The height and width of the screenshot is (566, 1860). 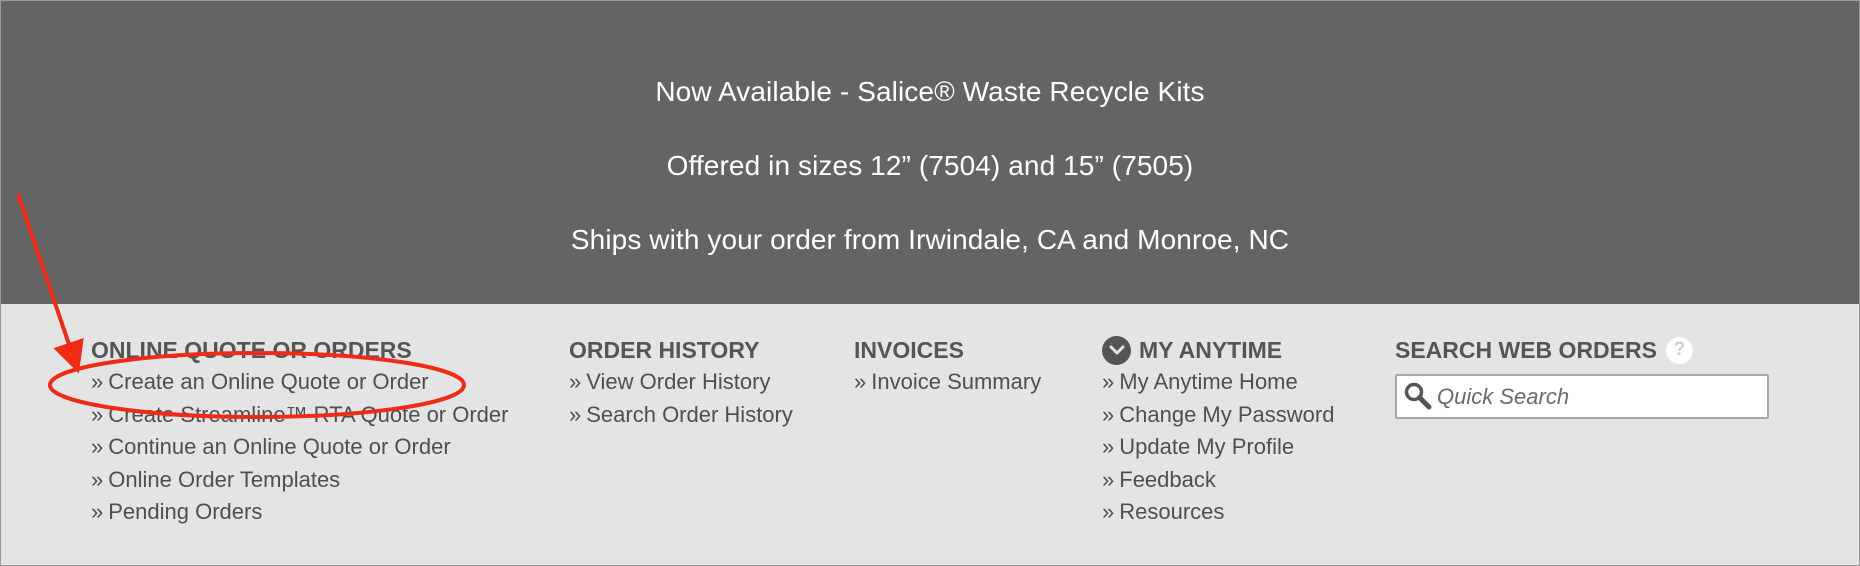 What do you see at coordinates (909, 350) in the screenshot?
I see `invoices-heading: INVOICES` at bounding box center [909, 350].